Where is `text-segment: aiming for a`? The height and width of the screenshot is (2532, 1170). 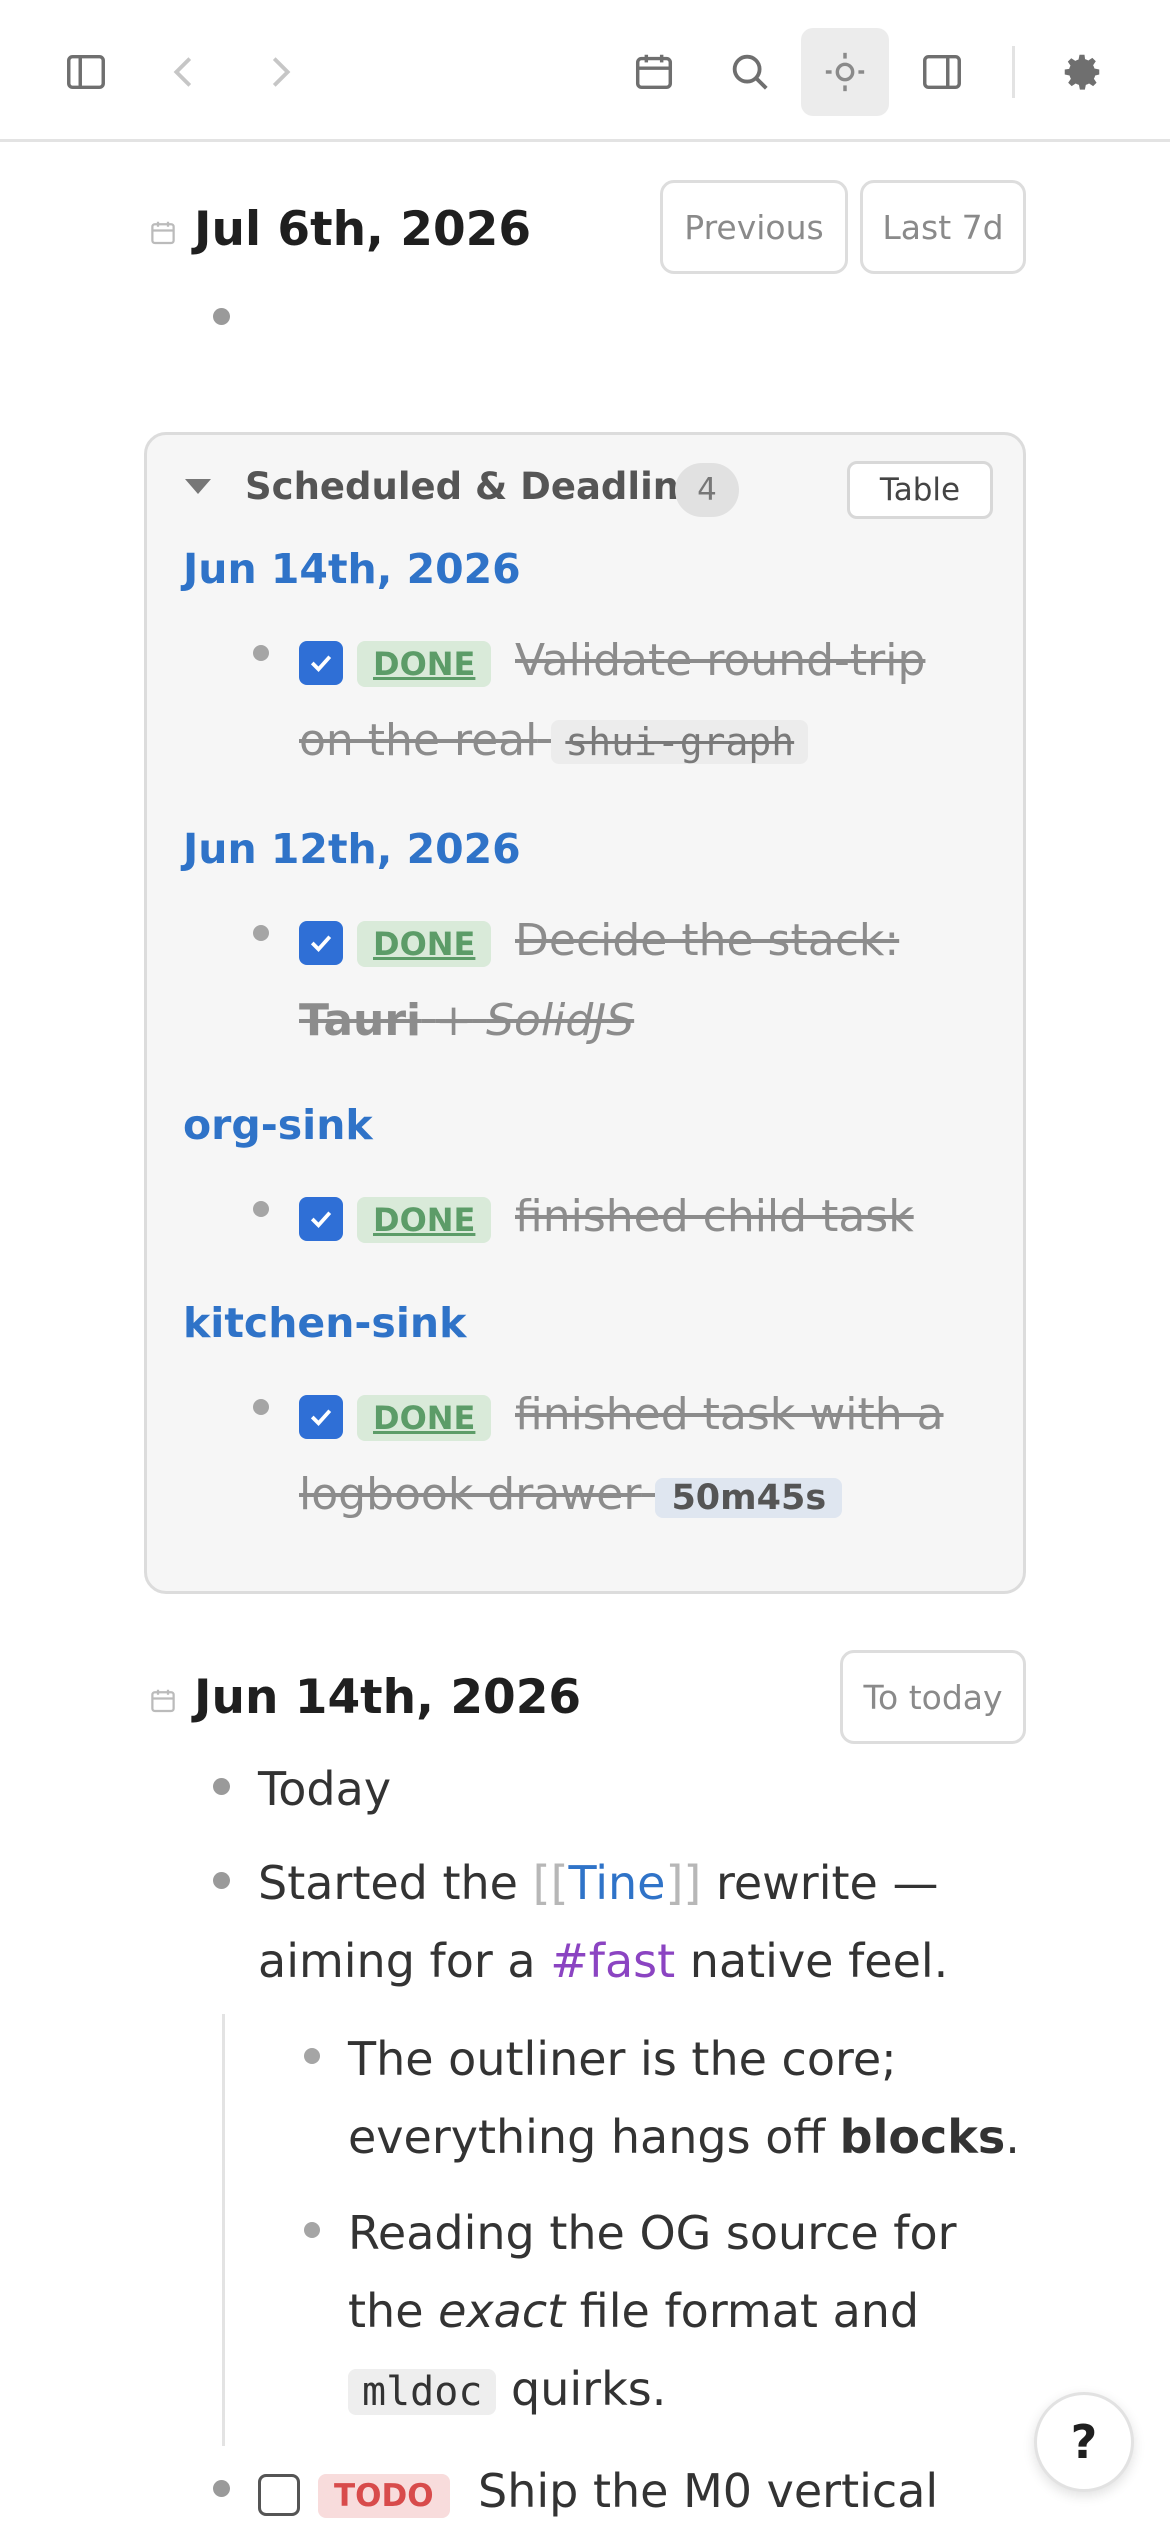 text-segment: aiming for a is located at coordinates (397, 1961).